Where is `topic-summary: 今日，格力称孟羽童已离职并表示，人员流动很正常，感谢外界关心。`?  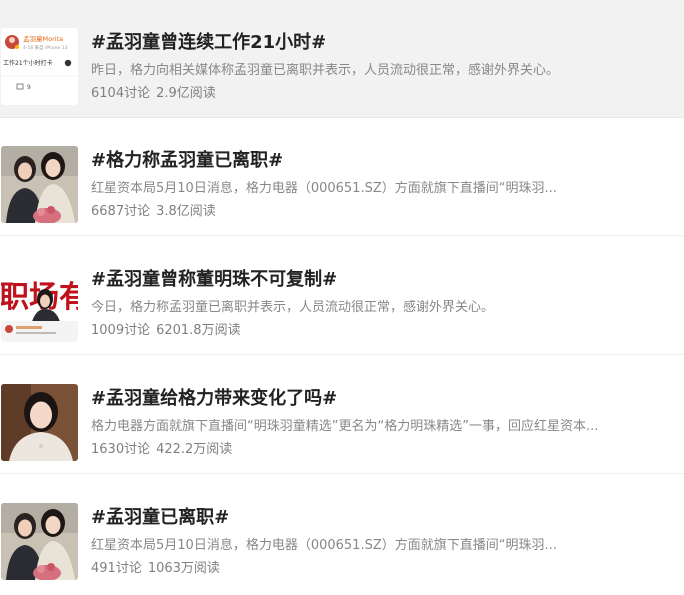 topic-summary: 今日，格力称孟羽童已离职并表示，人员流动很正常，感谢外界关心。 is located at coordinates (293, 307).